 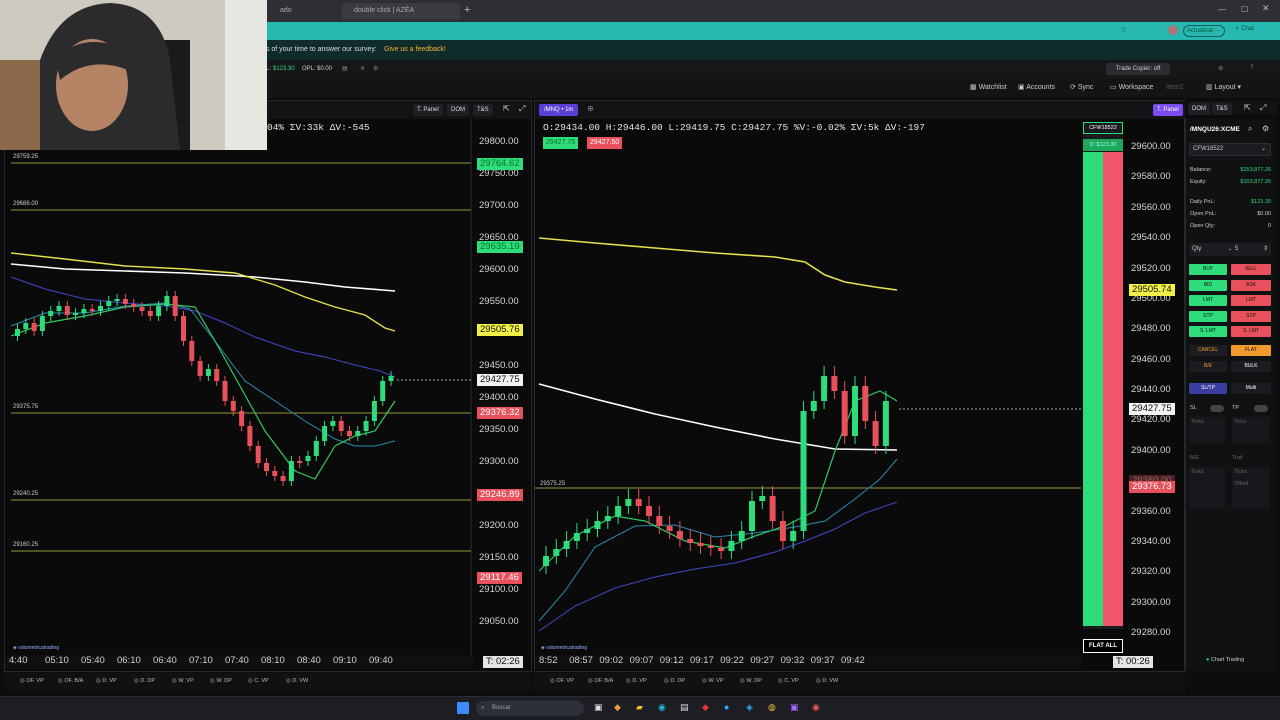 I want to click on accounts-button: ▣ Accounts, so click(x=1036, y=88).